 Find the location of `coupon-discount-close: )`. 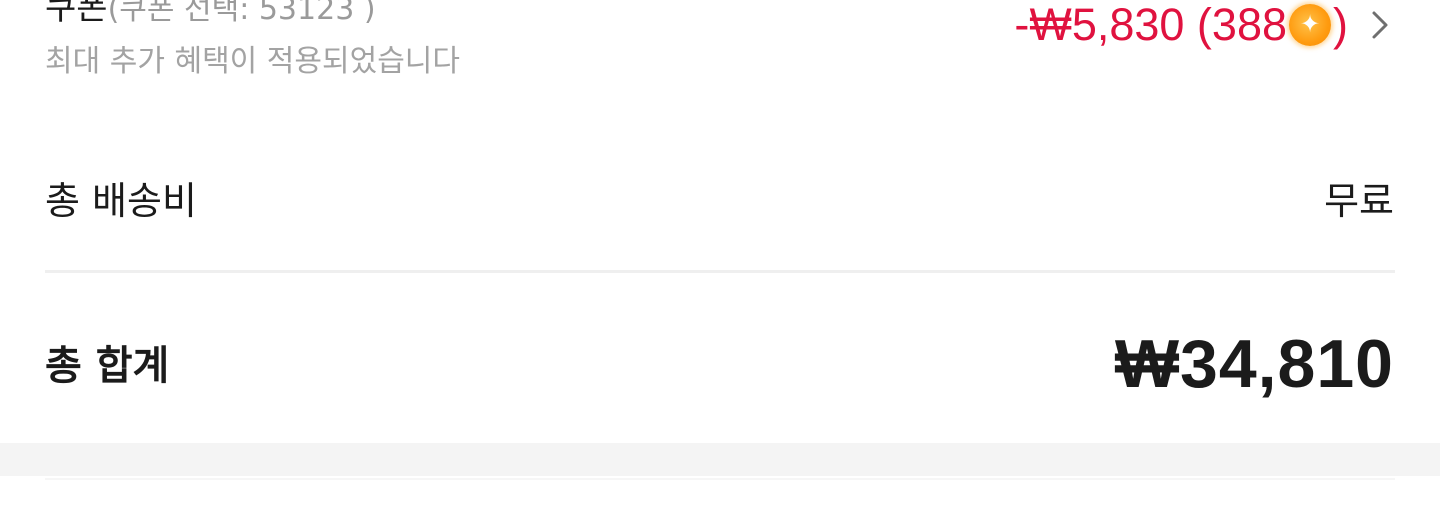

coupon-discount-close: ) is located at coordinates (1340, 25).